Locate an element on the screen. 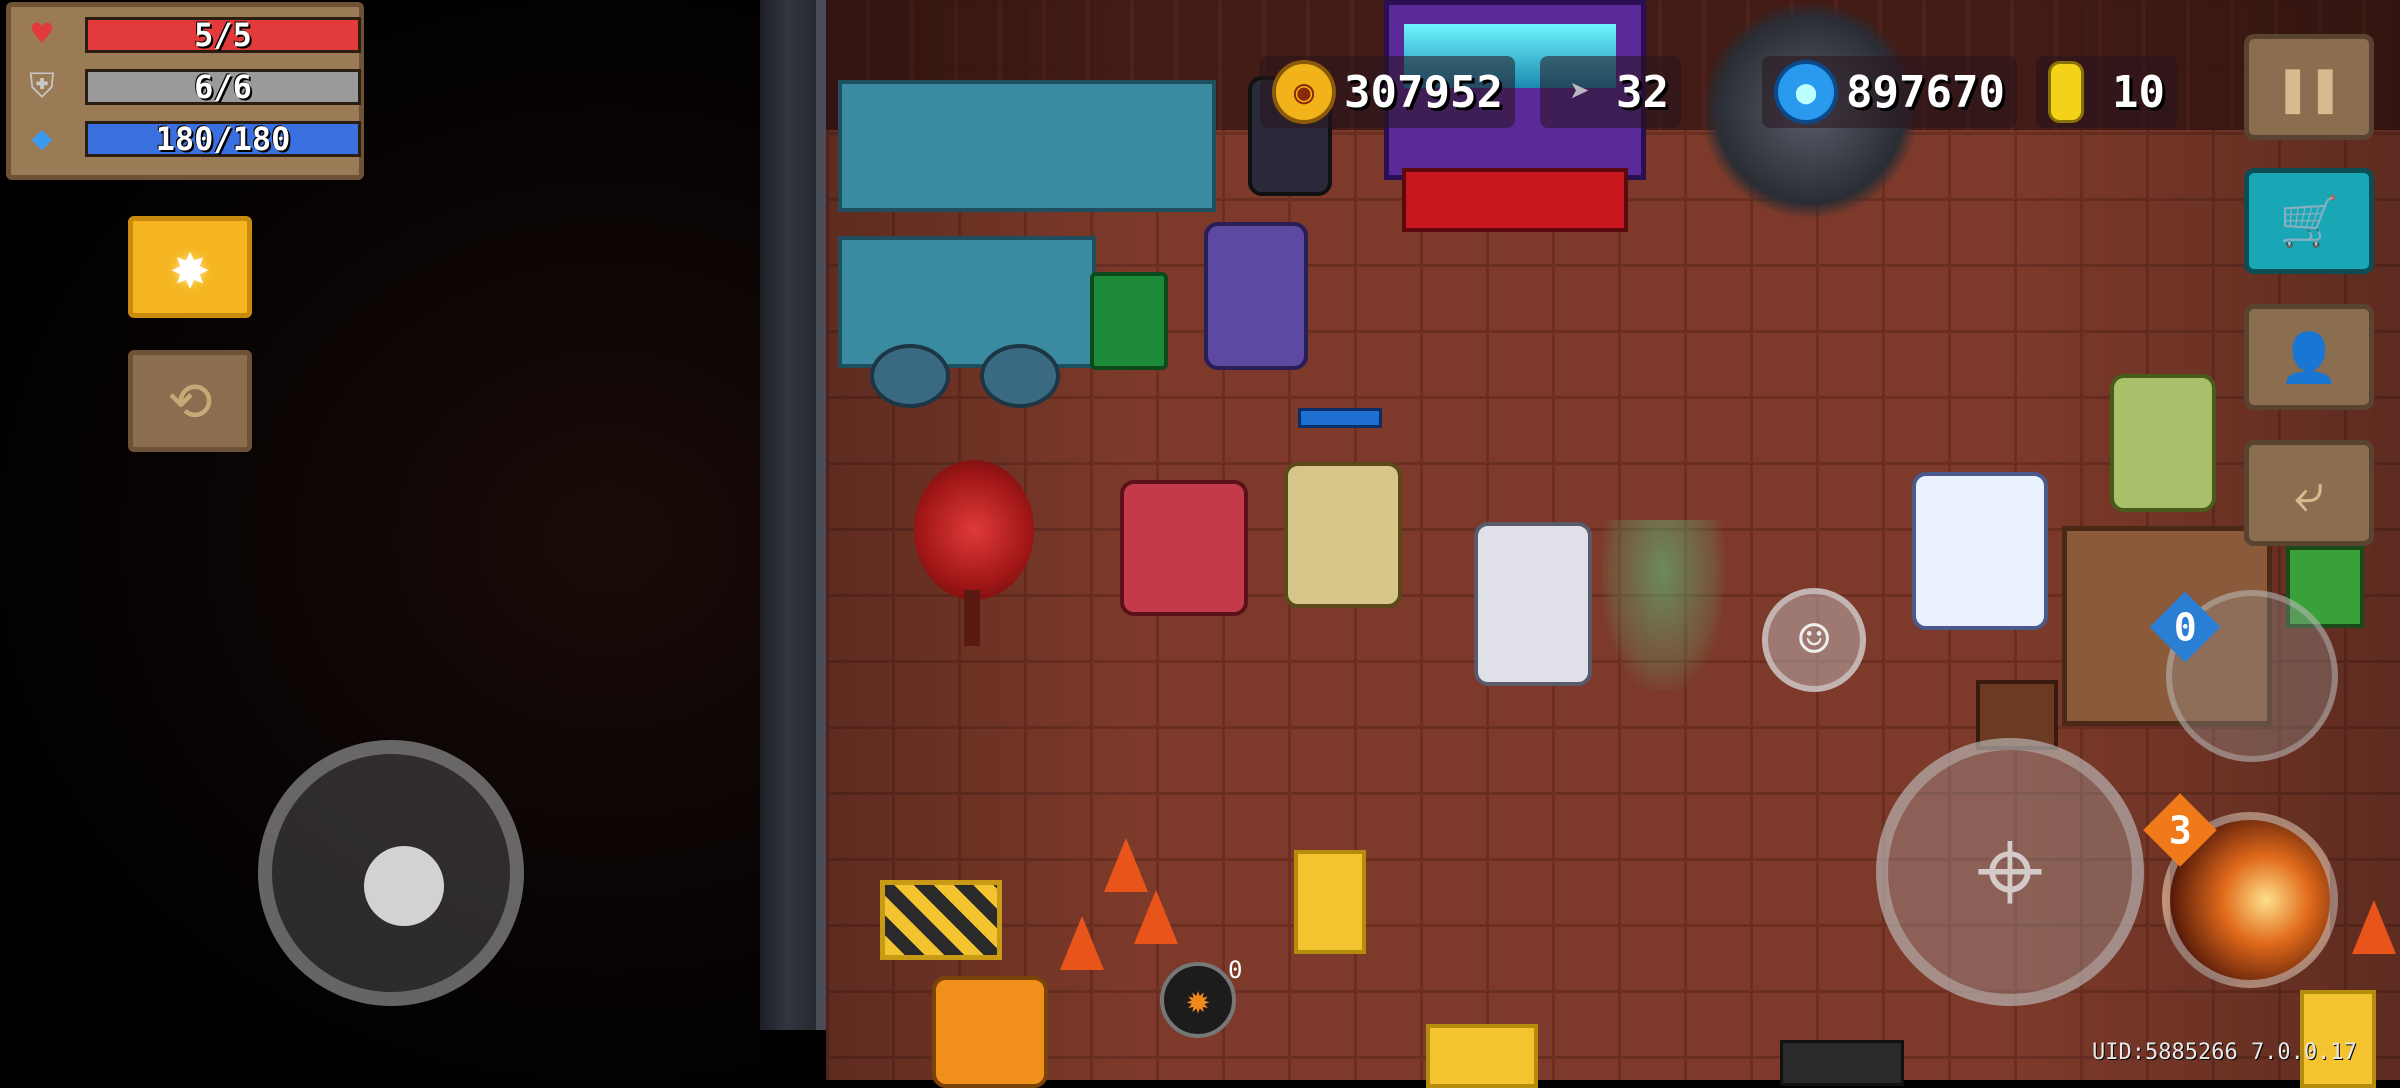 The height and width of the screenshot is (1088, 2400). follower-character is located at coordinates (1343, 535).